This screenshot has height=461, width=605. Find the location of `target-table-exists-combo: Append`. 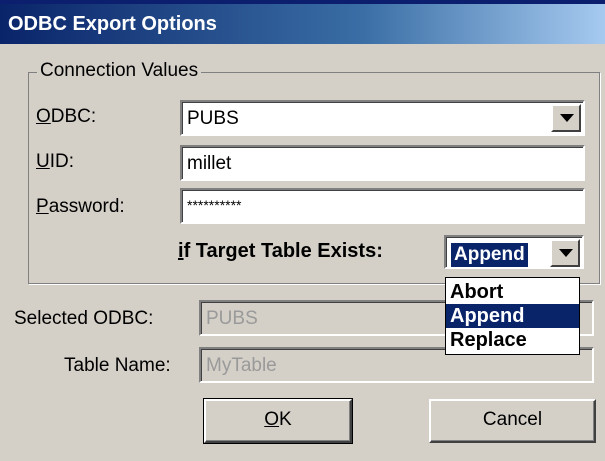

target-table-exists-combo: Append is located at coordinates (514, 252).